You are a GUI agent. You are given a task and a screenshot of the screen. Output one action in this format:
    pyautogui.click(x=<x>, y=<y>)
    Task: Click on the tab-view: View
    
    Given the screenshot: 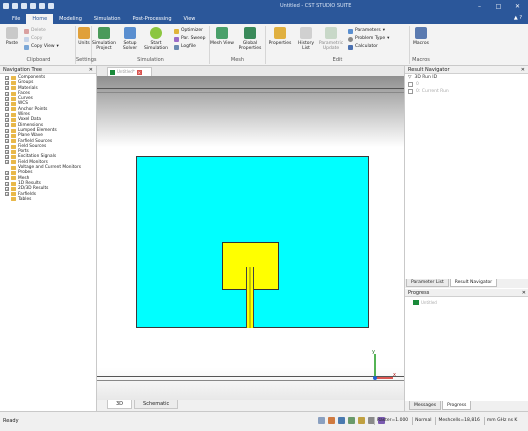 What is the action you would take?
    pyautogui.click(x=190, y=19)
    